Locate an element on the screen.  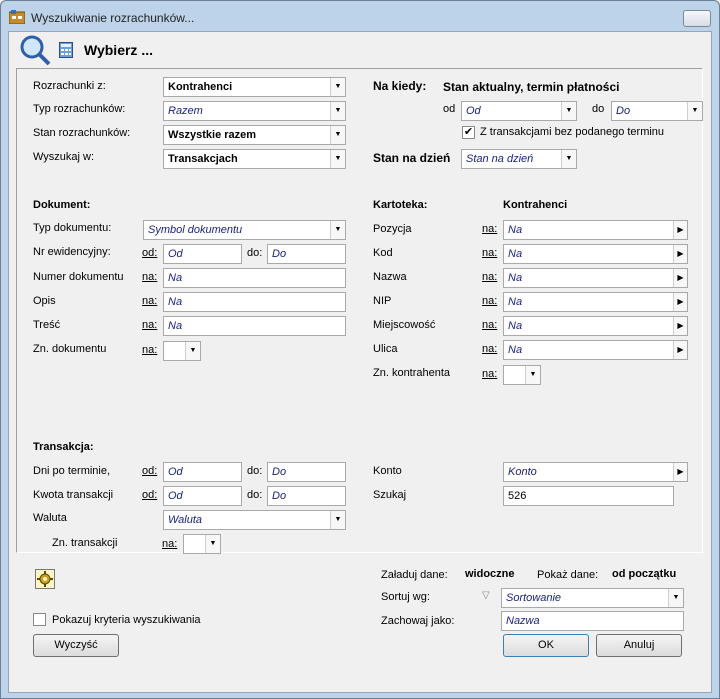
nr-do-input: Do is located at coordinates (306, 254).